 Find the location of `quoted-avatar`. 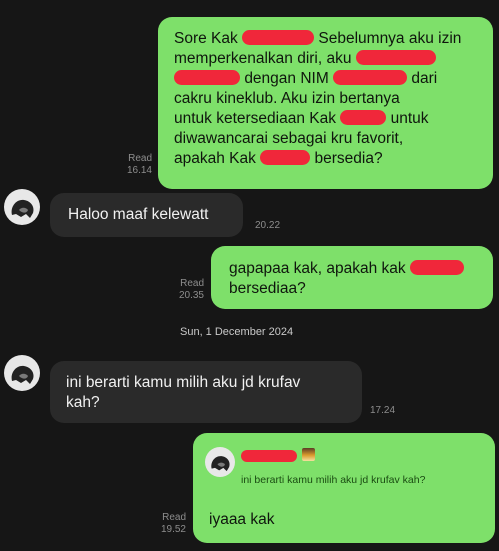

quoted-avatar is located at coordinates (220, 462).